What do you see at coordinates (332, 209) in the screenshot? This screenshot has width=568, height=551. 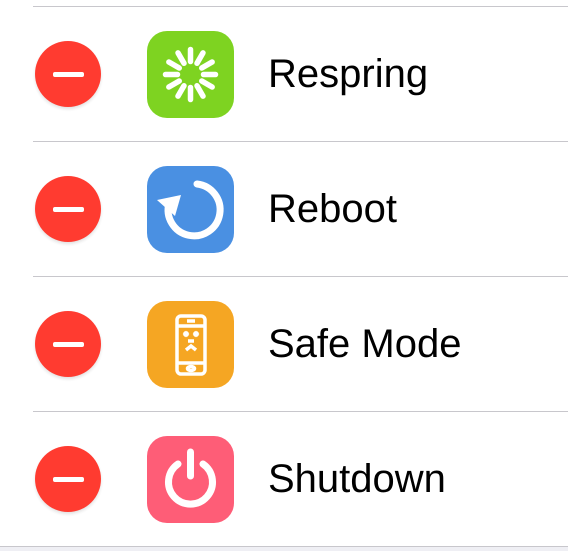 I see `row-label: Reboot` at bounding box center [332, 209].